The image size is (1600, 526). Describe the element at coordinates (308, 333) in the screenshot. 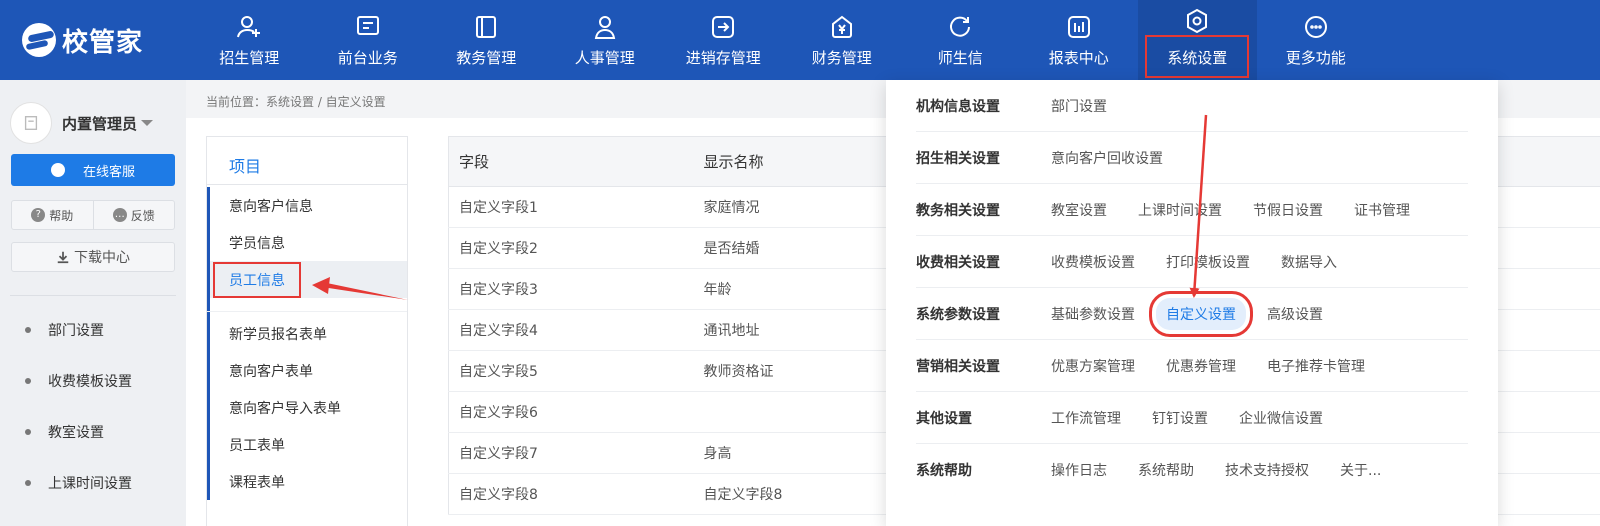

I see `project-list-item: 新学员报名表单` at that location.